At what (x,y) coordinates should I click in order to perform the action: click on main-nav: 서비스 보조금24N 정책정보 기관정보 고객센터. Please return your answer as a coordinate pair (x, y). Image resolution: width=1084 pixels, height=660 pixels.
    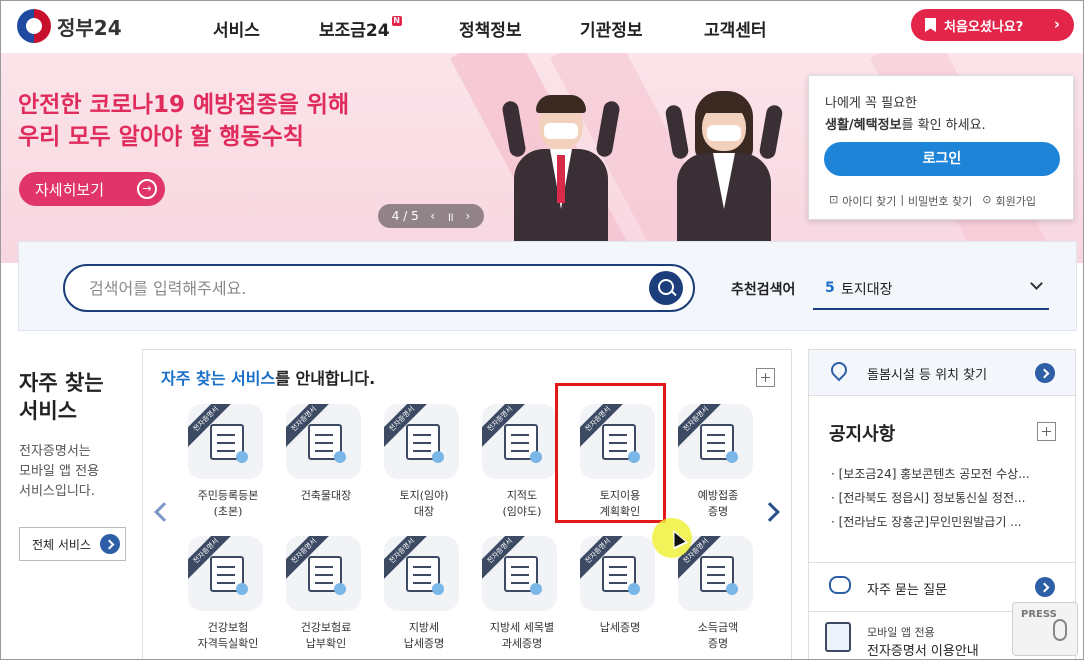
    Looking at the image, I should click on (490, 28).